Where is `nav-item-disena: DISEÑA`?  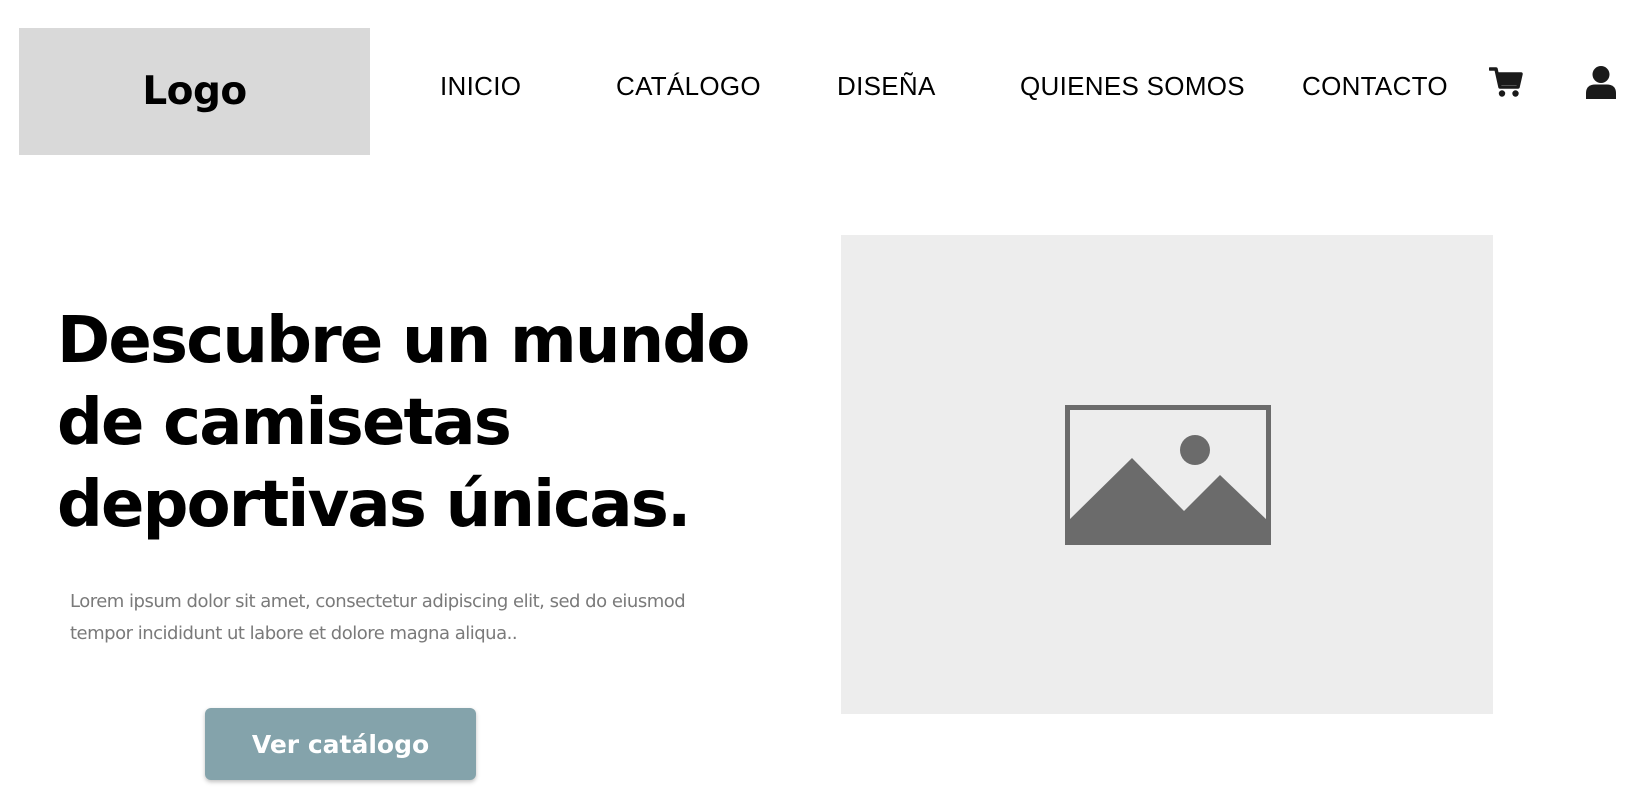
nav-item-disena: DISEÑA is located at coordinates (886, 86).